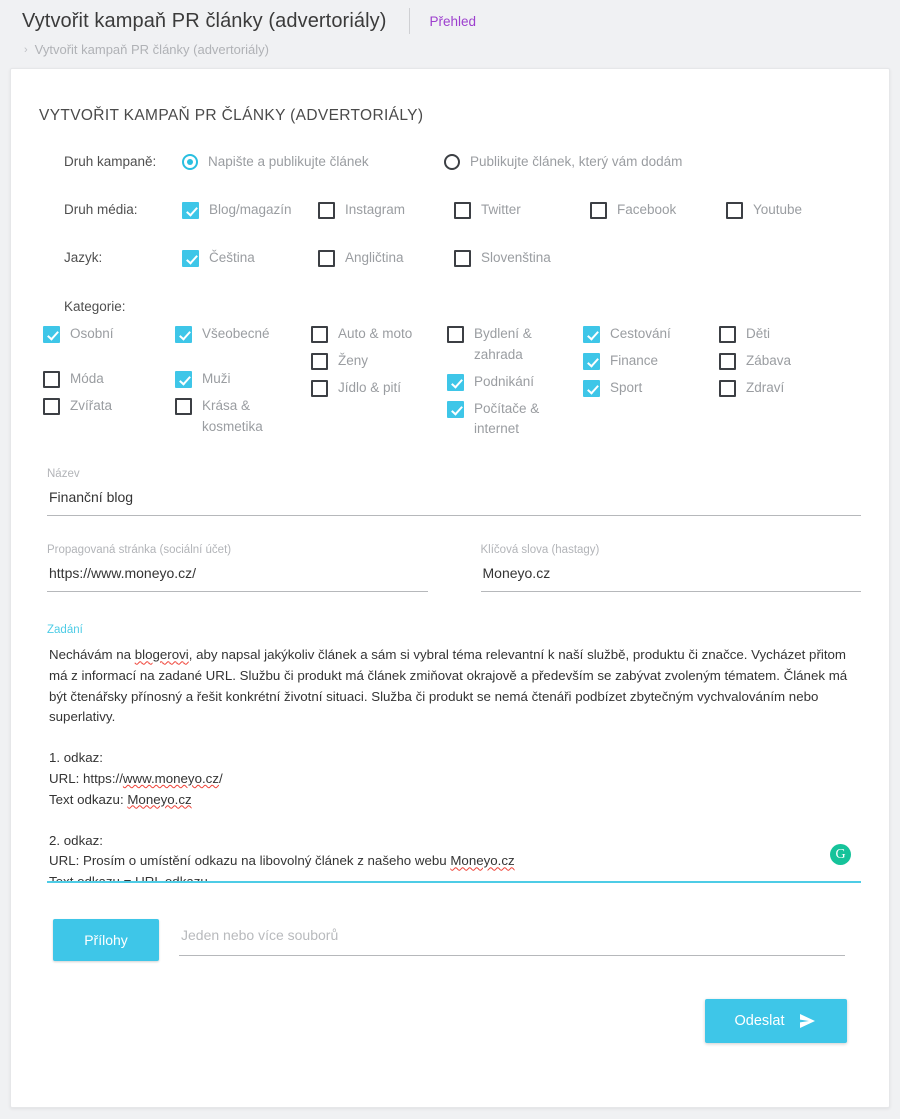 This screenshot has height=1119, width=900. Describe the element at coordinates (778, 209) in the screenshot. I see `checkbox-label: Youtube` at that location.